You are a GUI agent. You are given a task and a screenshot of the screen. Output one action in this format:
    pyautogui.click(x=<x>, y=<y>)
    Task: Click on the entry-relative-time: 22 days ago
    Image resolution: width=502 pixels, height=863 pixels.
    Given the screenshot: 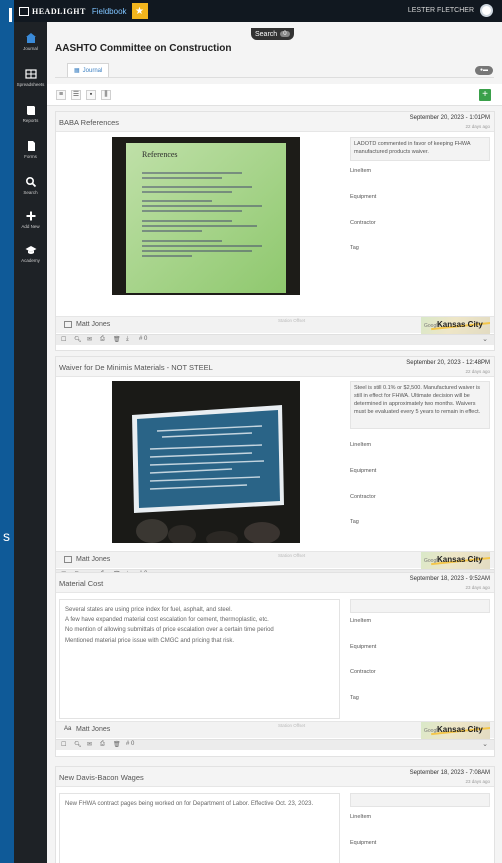 What is the action you would take?
    pyautogui.click(x=477, y=126)
    